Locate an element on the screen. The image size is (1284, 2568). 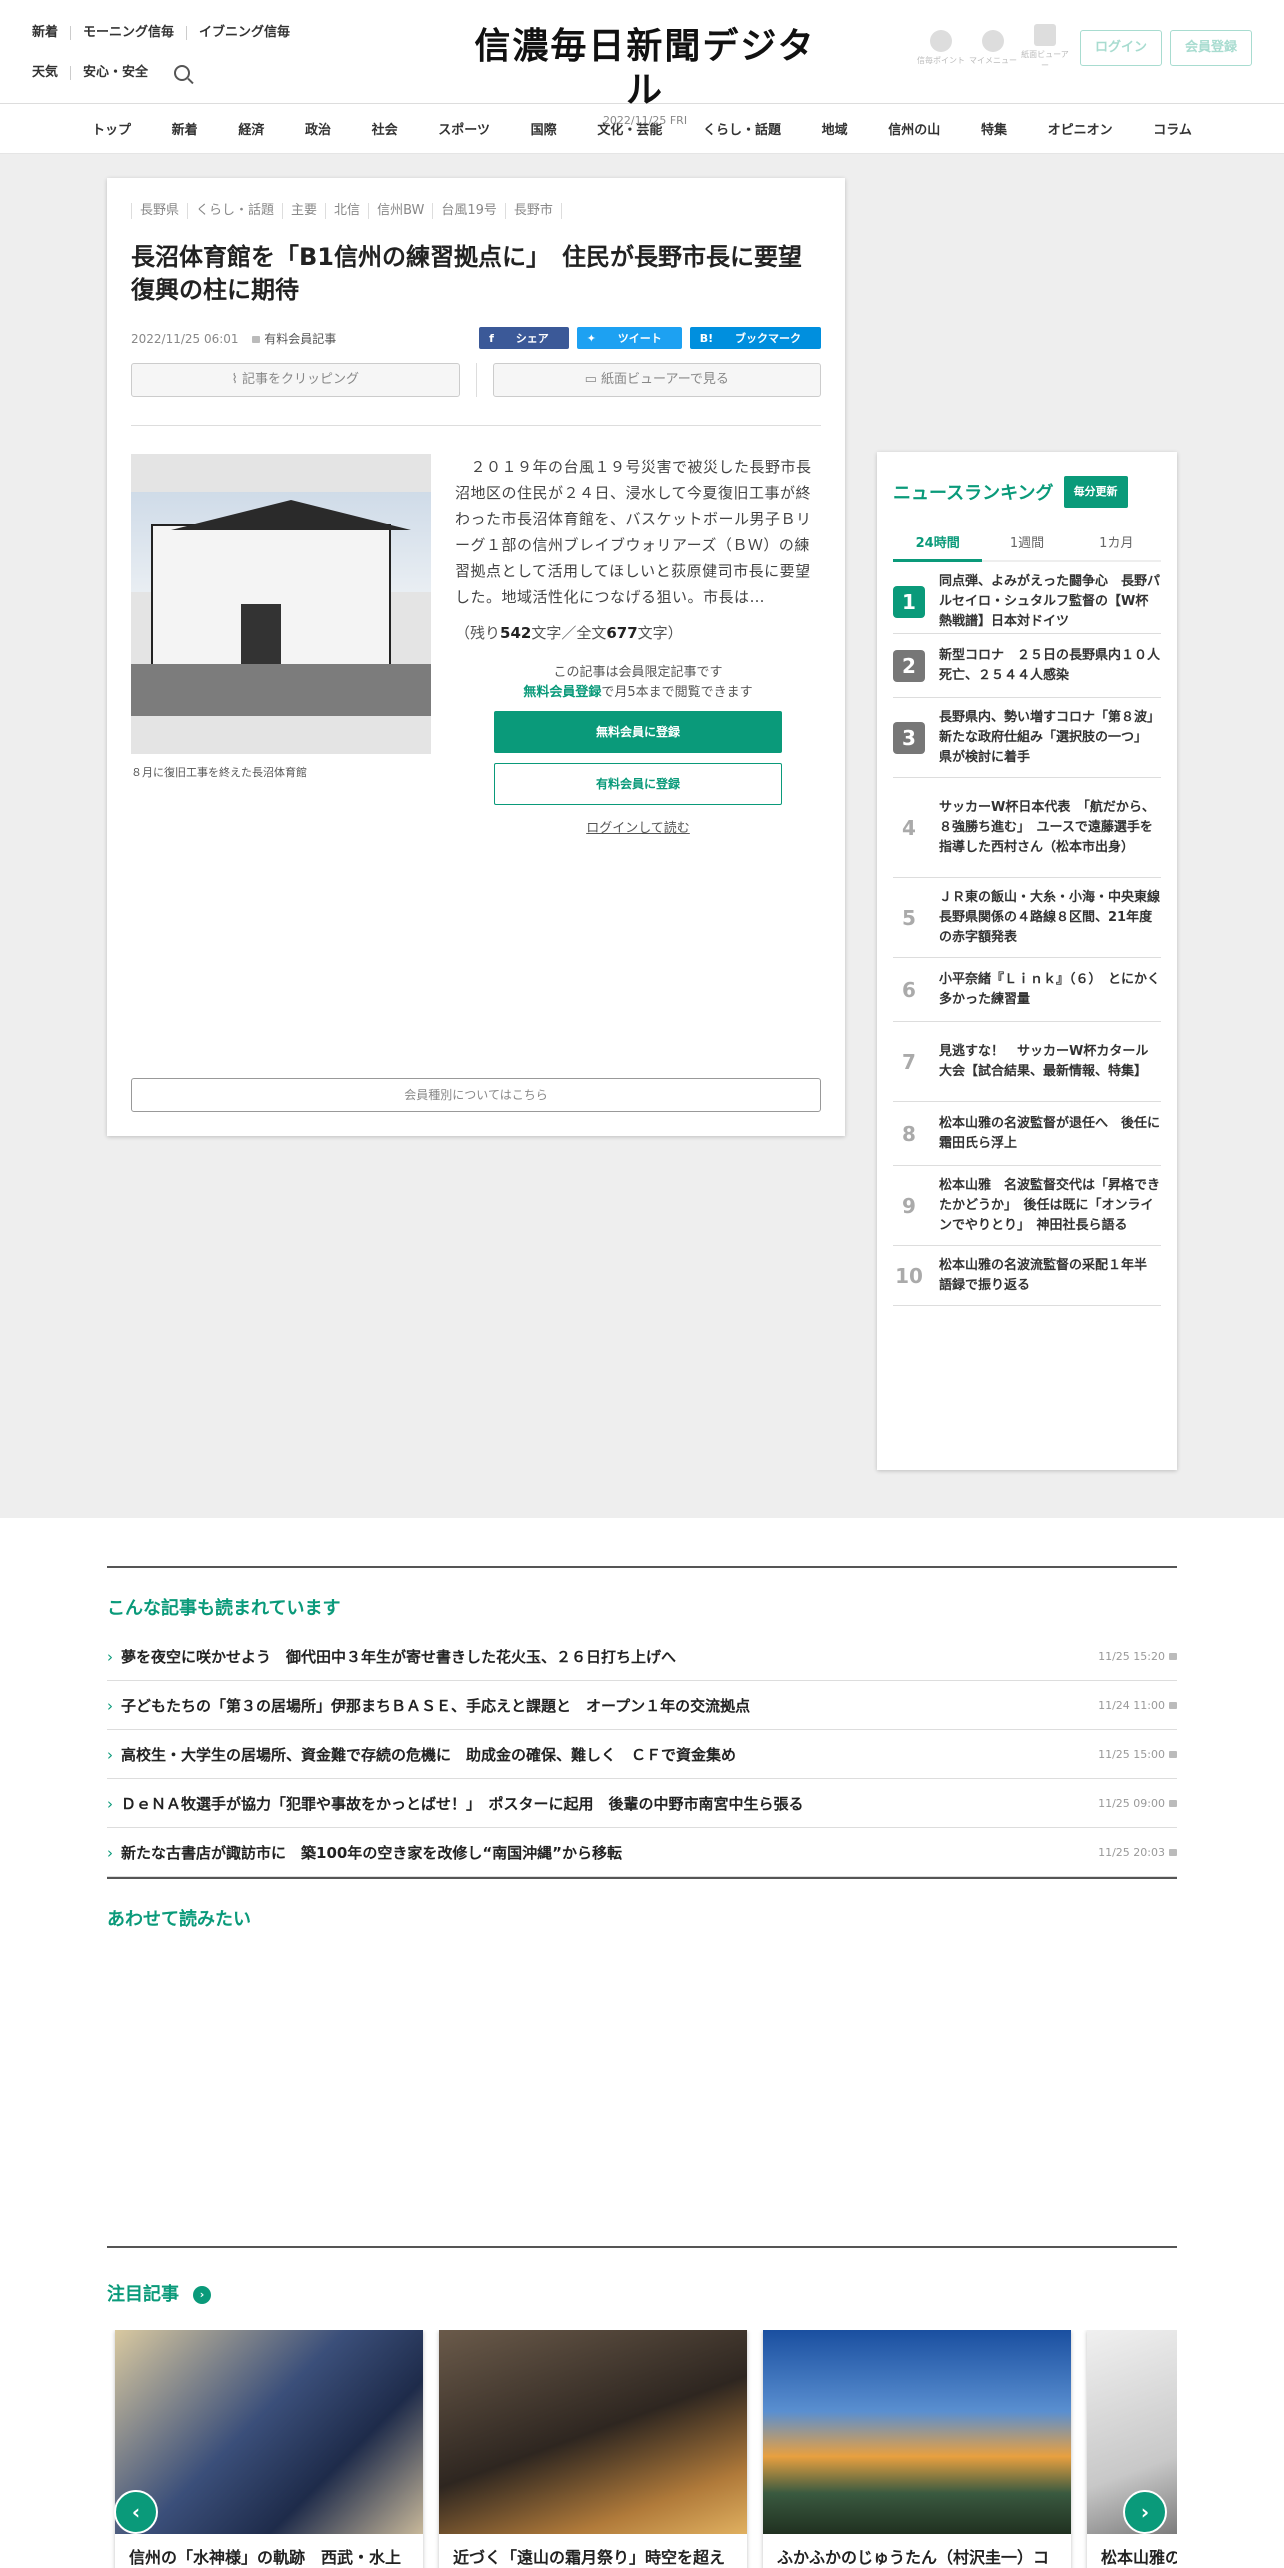
ranking-tabs: 24時間 1週間 1カ月 is located at coordinates (1027, 543).